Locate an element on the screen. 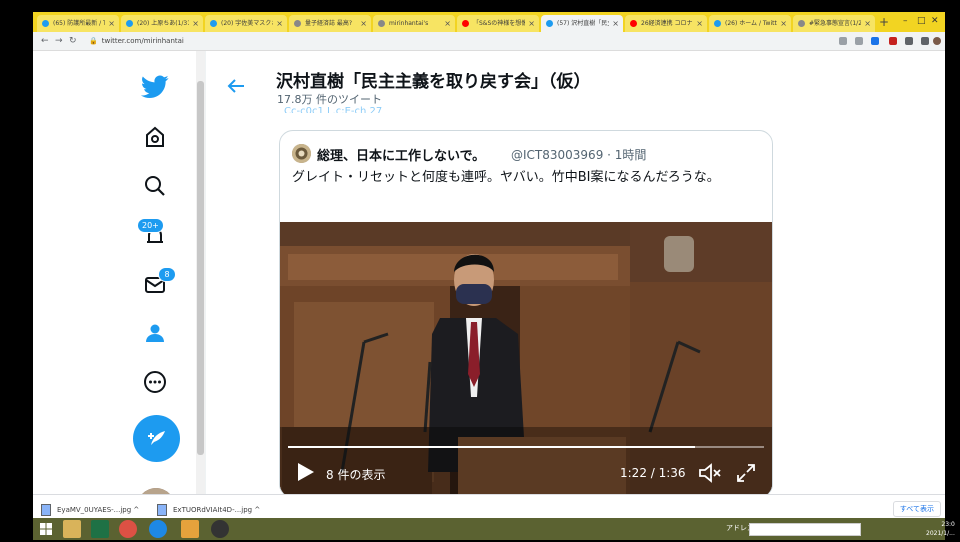 This screenshot has height=542, width=960. browser-tab: mirinhantai's × is located at coordinates (414, 23).